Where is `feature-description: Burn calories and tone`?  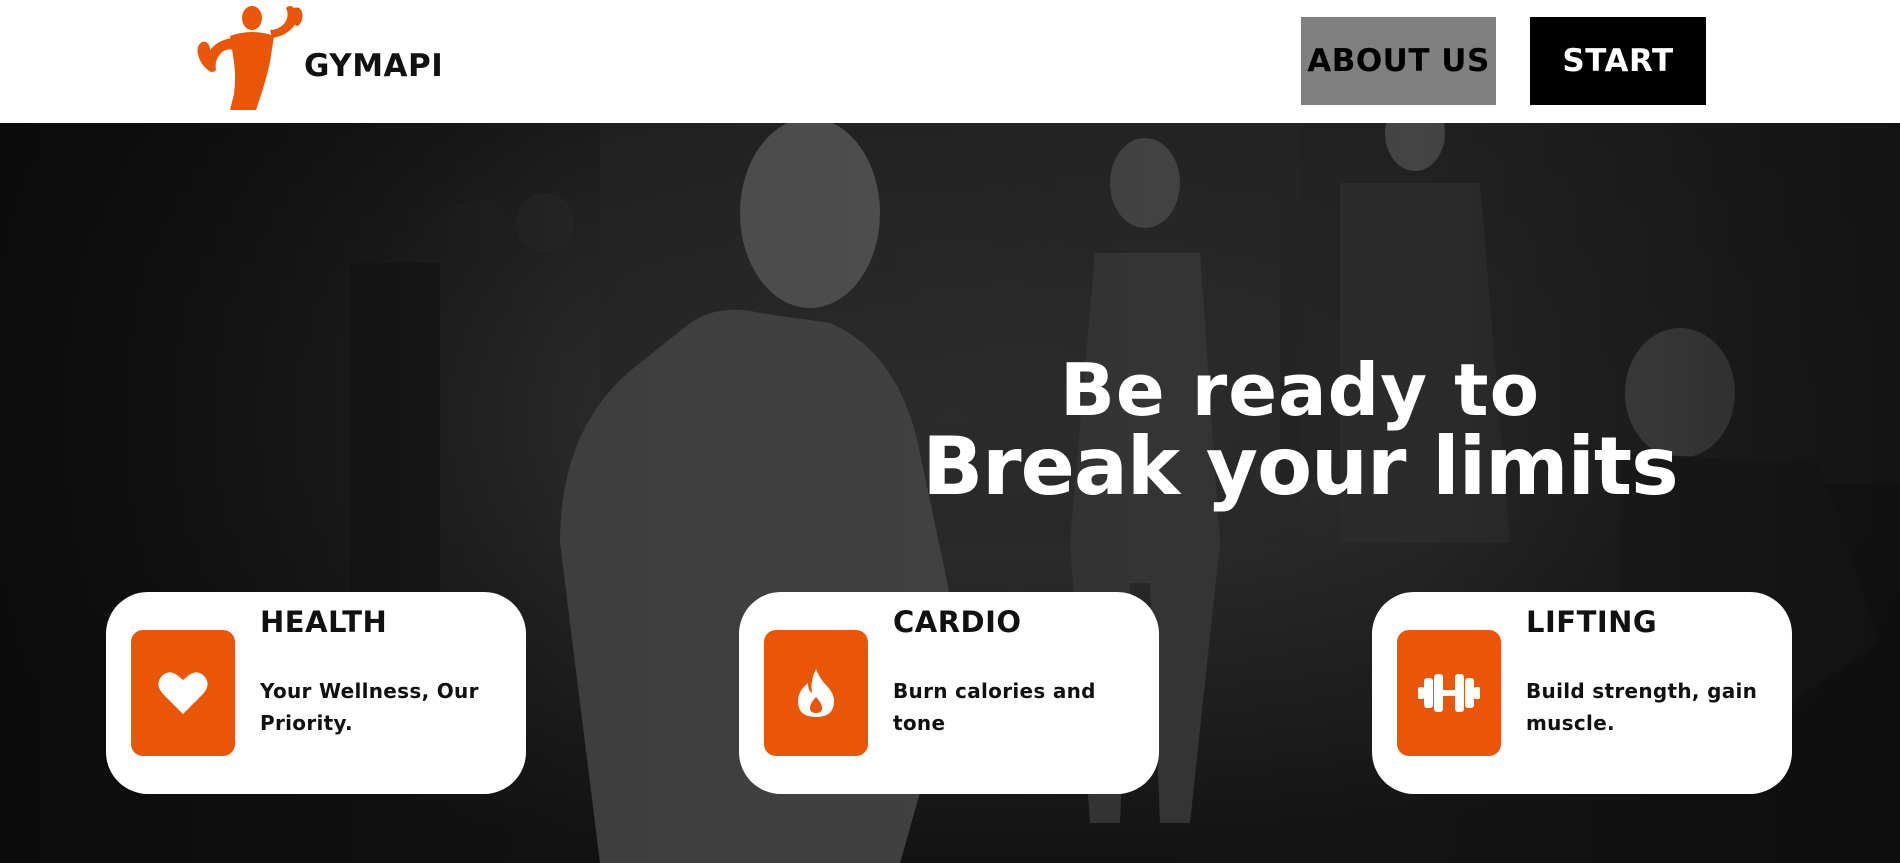 feature-description: Burn calories and tone is located at coordinates (994, 707).